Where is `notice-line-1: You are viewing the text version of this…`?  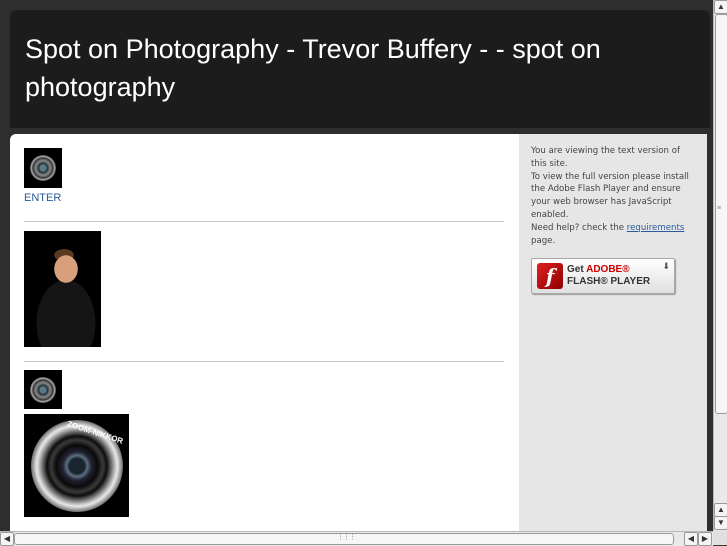
notice-line-1: You are viewing the text version of this… is located at coordinates (606, 157).